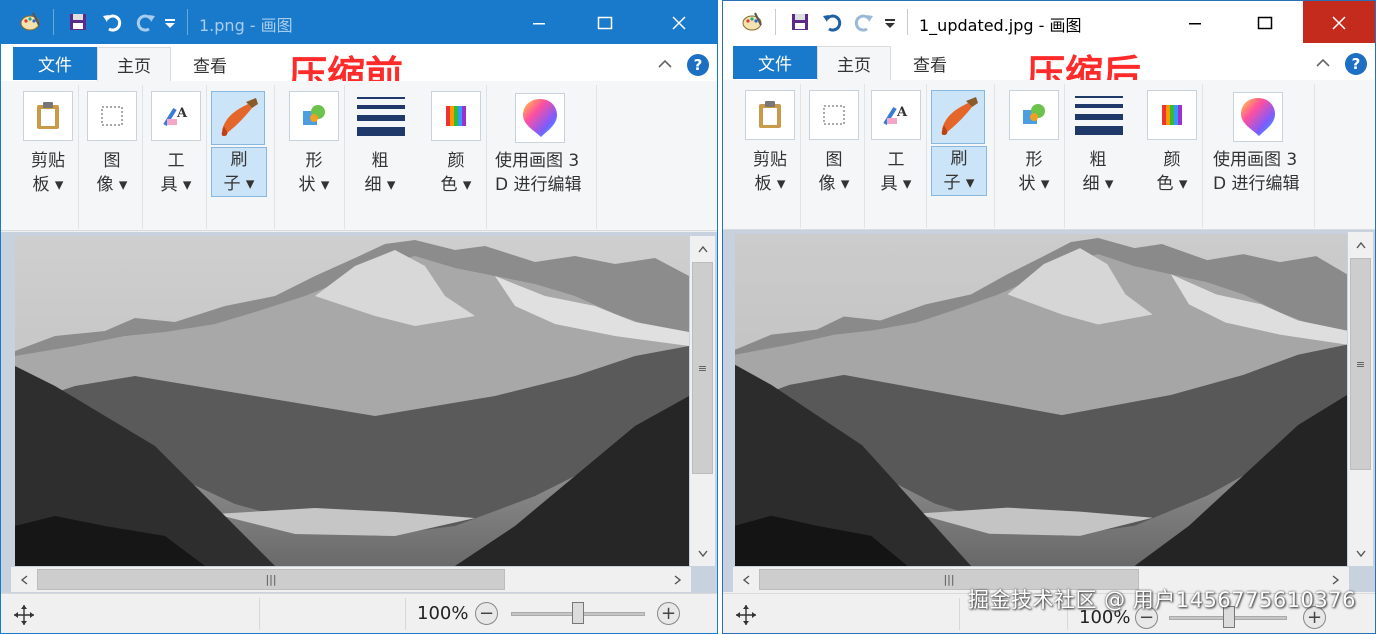  I want to click on color-palette-icon, so click(1172, 115).